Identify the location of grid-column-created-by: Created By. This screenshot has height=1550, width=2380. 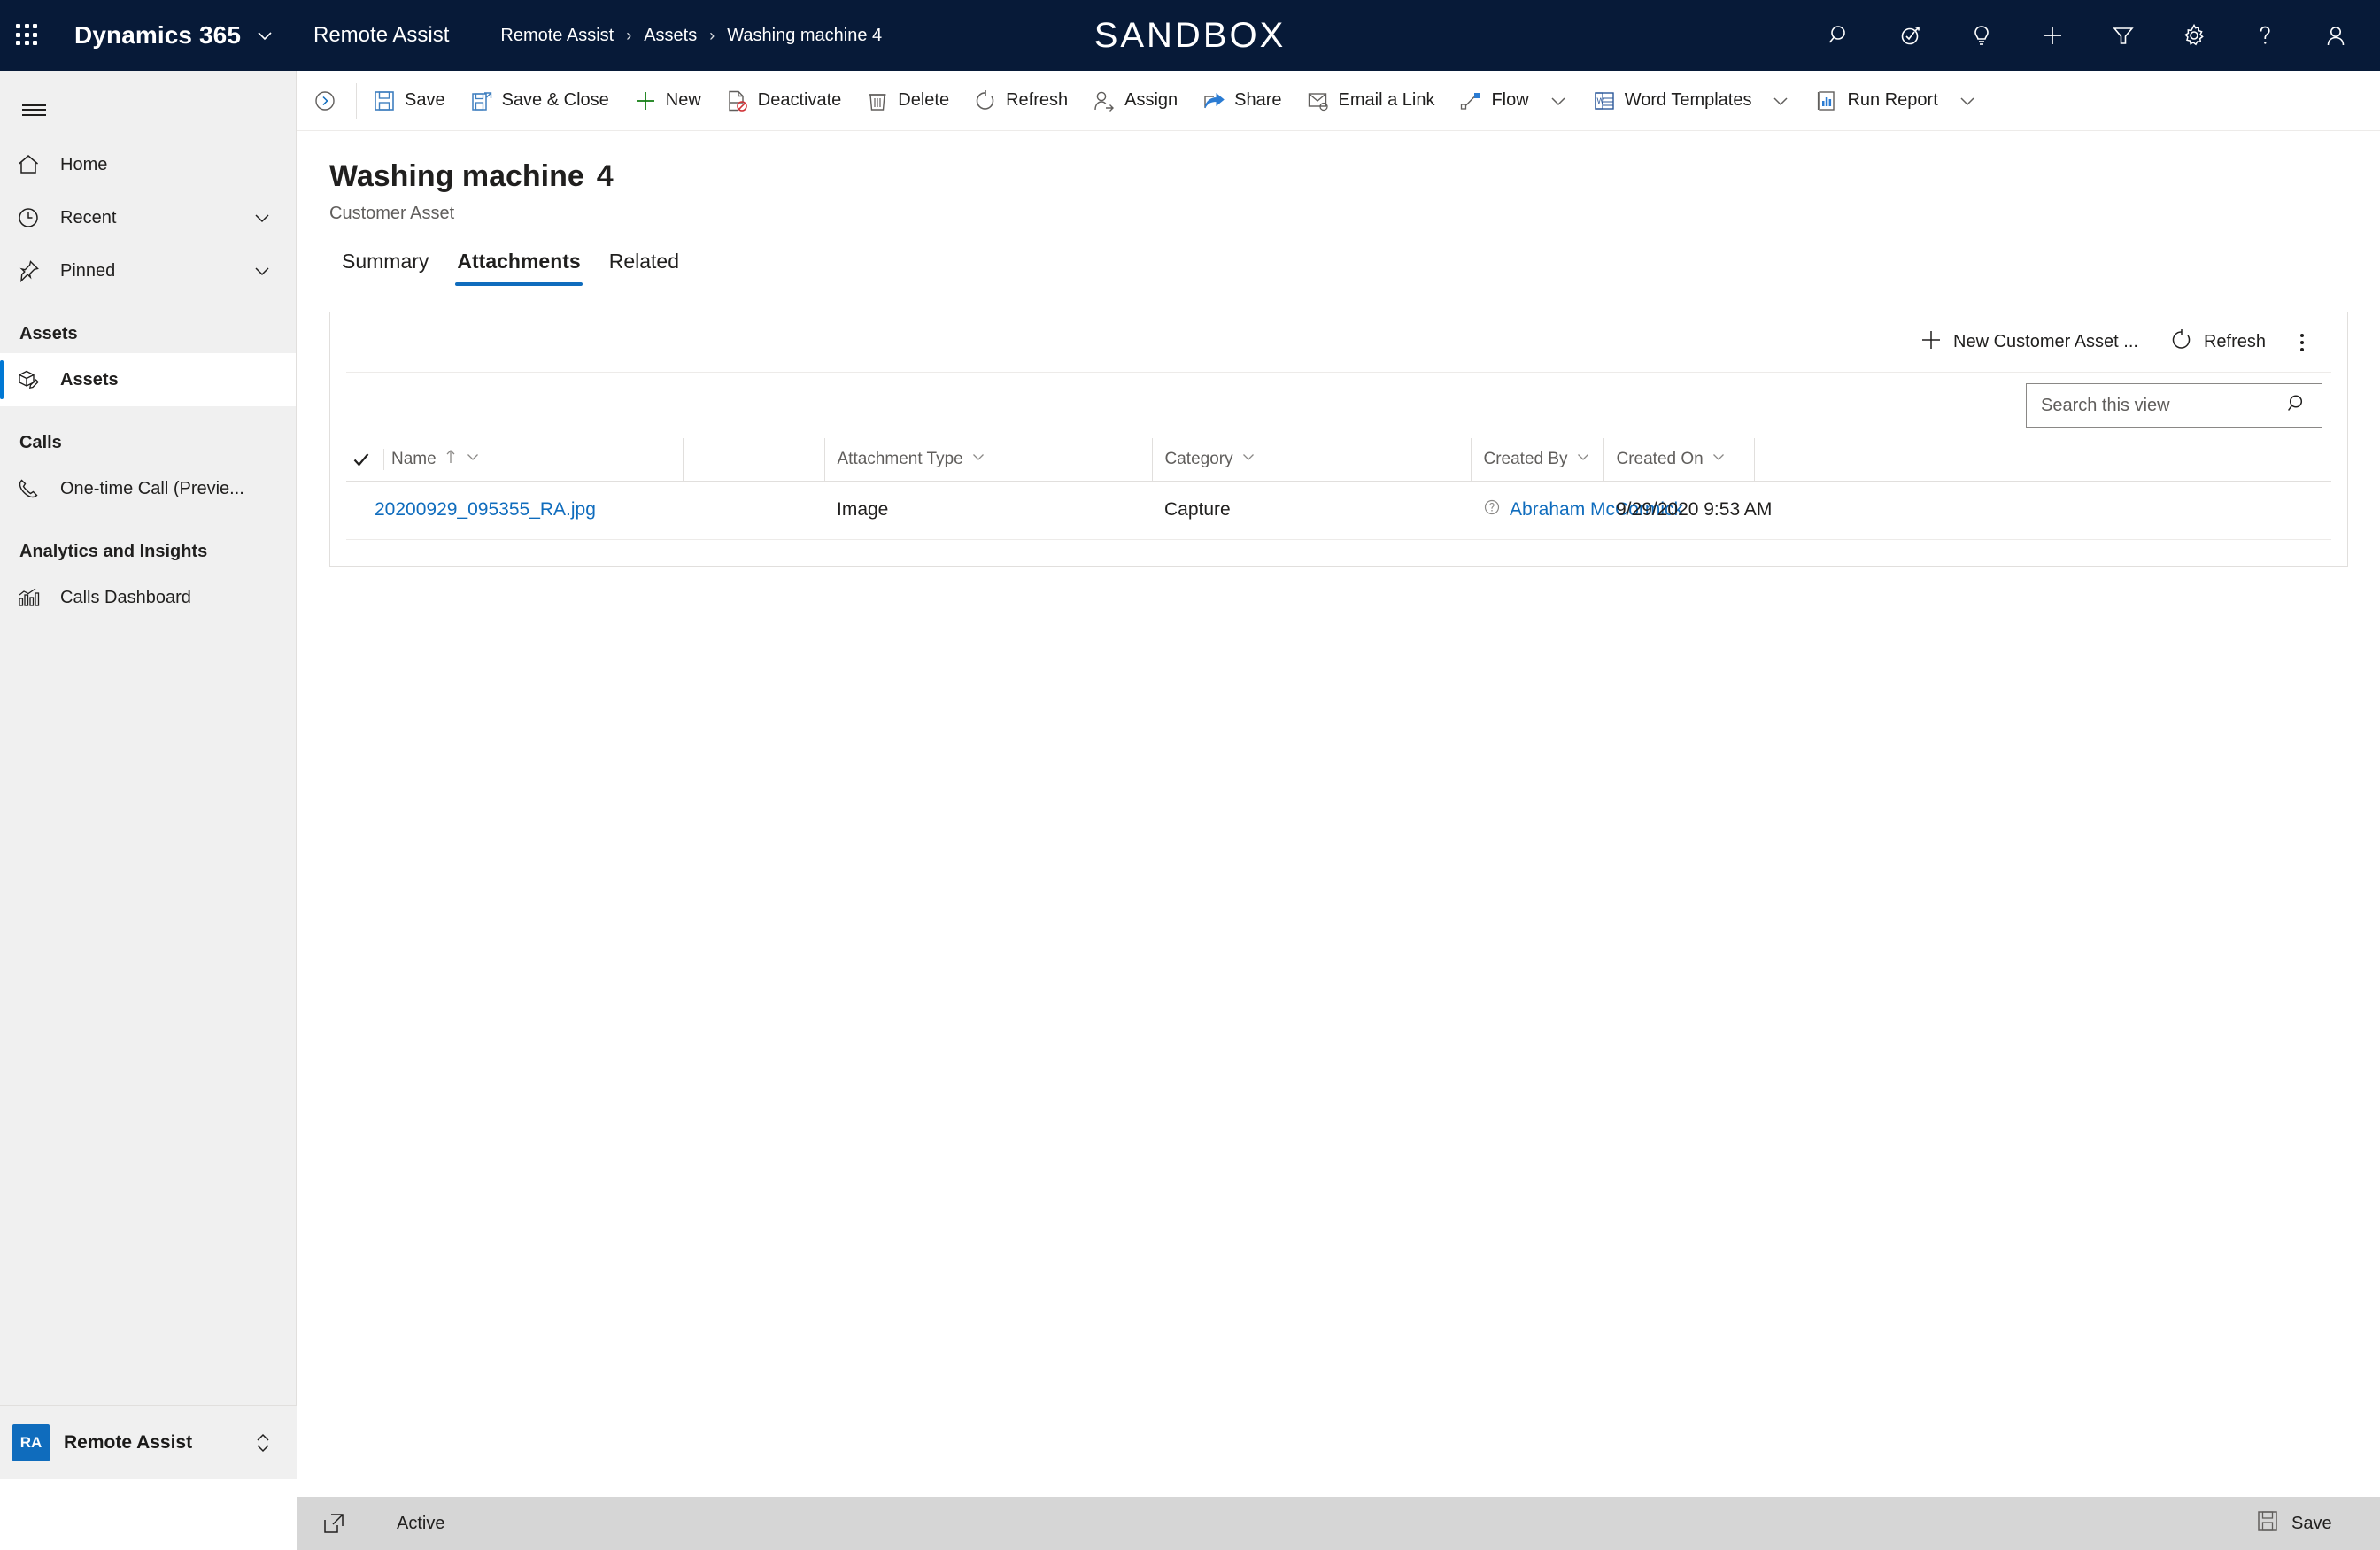
(1536, 460).